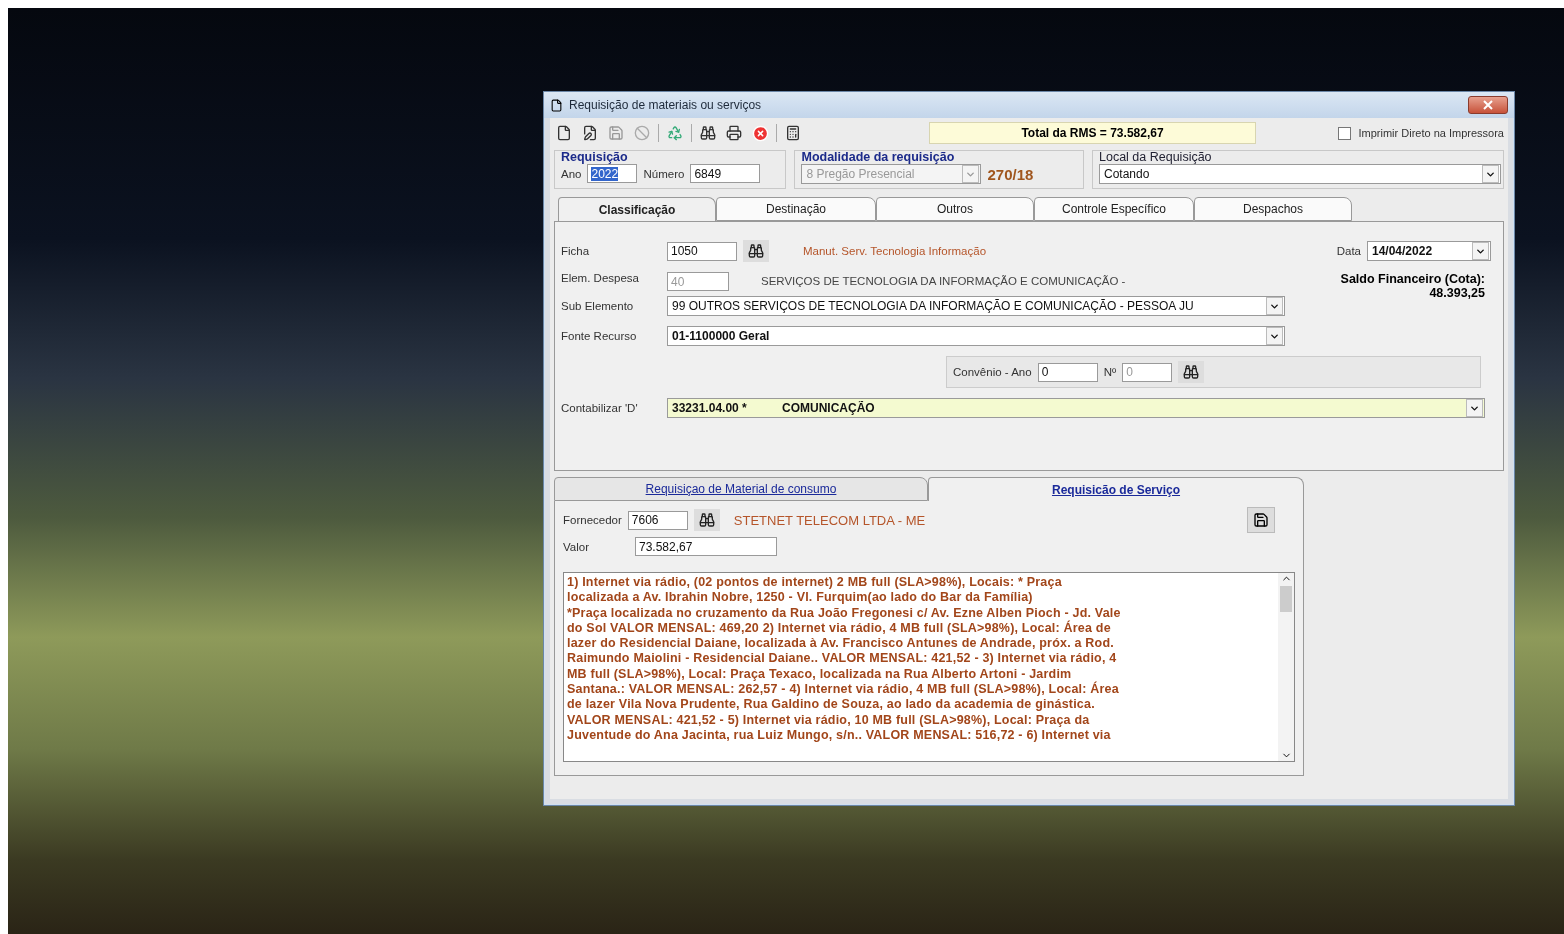 The height and width of the screenshot is (934, 1564). Describe the element at coordinates (976, 306) in the screenshot. I see `dropdown-field: 99 OUTROS SERVIÇOS DE TECNOLOGIA DA INFORMAÇÃO E COMUNICAÇÃO - PESSOA JU` at that location.